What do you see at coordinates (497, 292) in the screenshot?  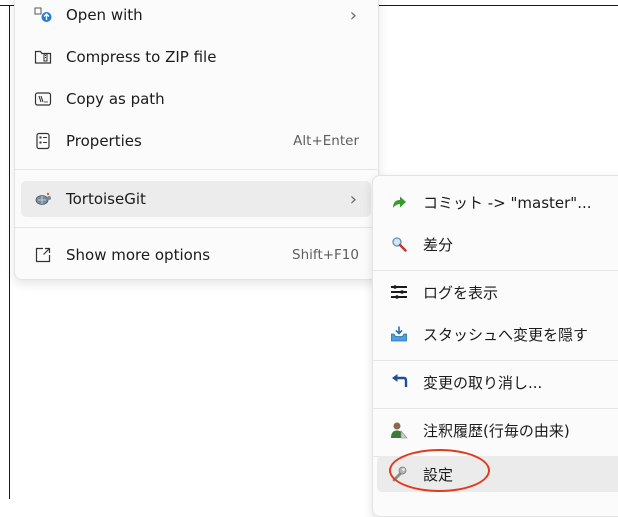 I see `submenu-item-show-log: ログを表示` at bounding box center [497, 292].